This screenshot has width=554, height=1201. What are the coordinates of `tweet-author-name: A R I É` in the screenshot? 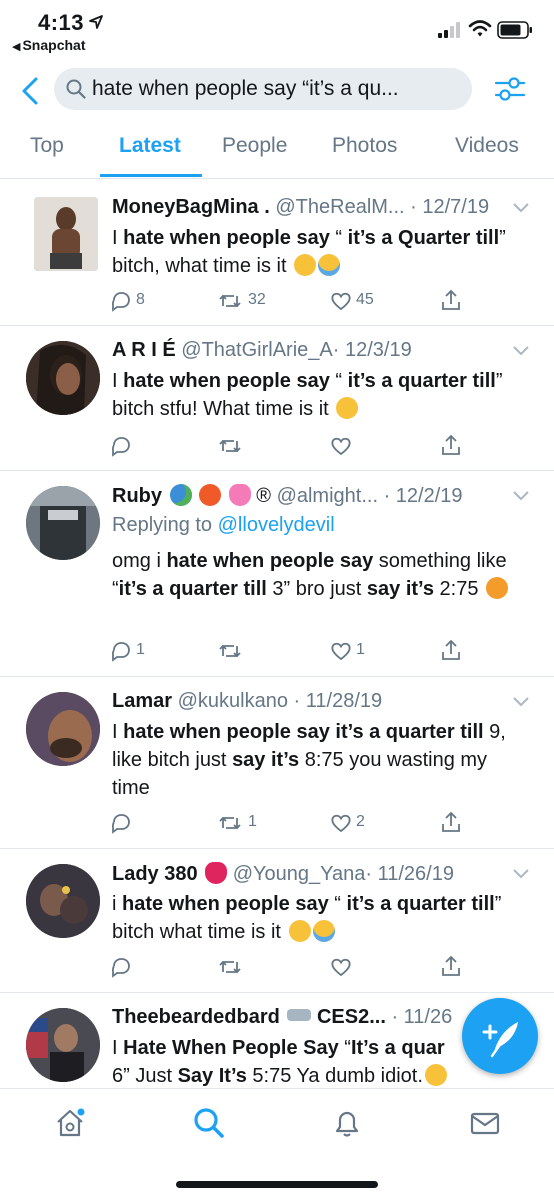 It's located at (144, 350).